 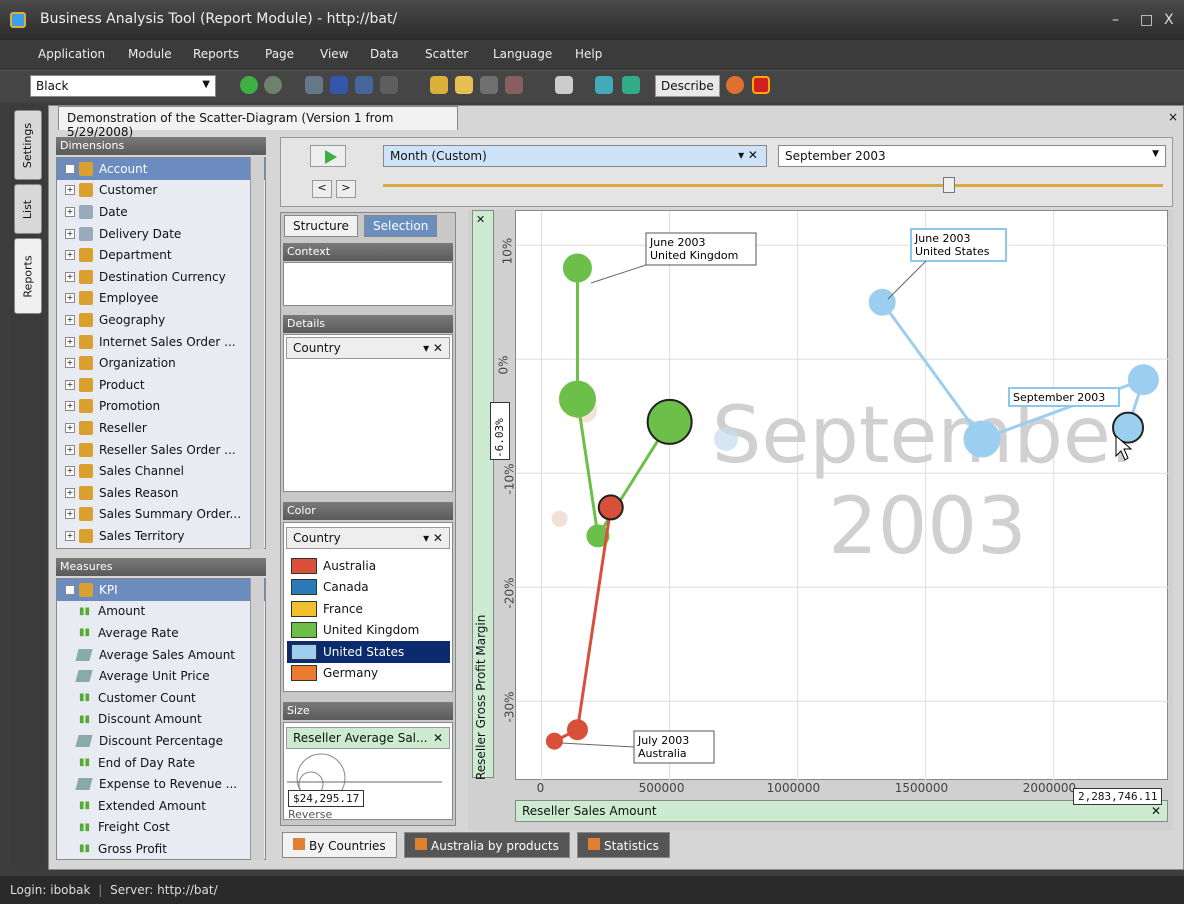 What do you see at coordinates (368, 588) in the screenshot?
I see `legend-item: Canada` at bounding box center [368, 588].